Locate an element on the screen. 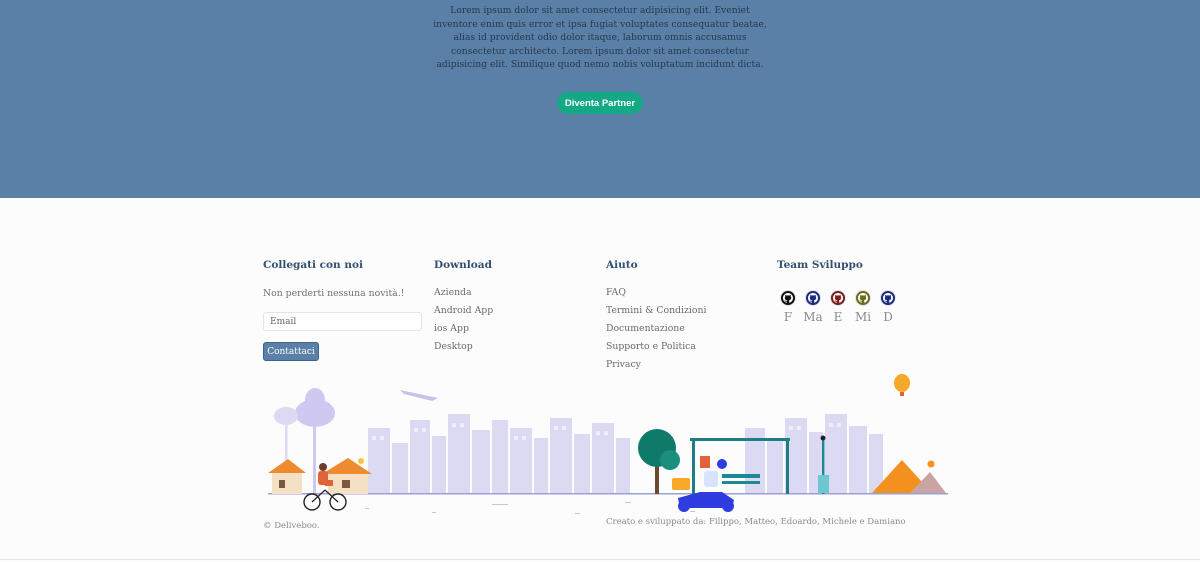  skyline is located at coordinates (625, 453).